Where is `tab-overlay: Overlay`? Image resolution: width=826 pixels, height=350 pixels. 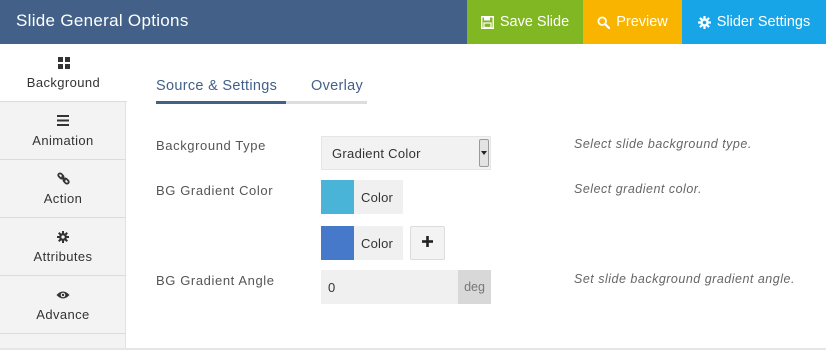 tab-overlay: Overlay is located at coordinates (326, 91).